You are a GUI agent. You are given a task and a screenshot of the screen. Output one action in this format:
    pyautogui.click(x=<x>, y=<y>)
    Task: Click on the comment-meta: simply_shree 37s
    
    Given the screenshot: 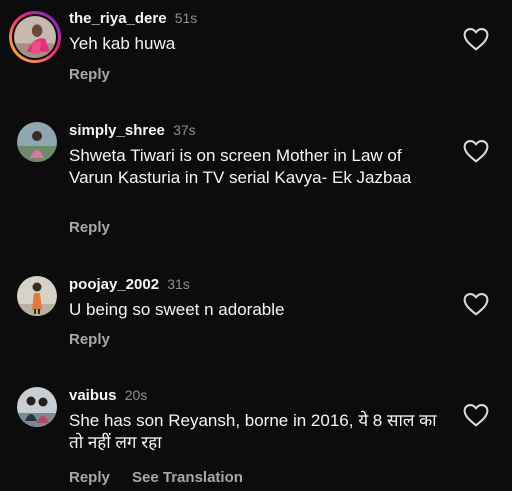 What is the action you would take?
    pyautogui.click(x=132, y=130)
    